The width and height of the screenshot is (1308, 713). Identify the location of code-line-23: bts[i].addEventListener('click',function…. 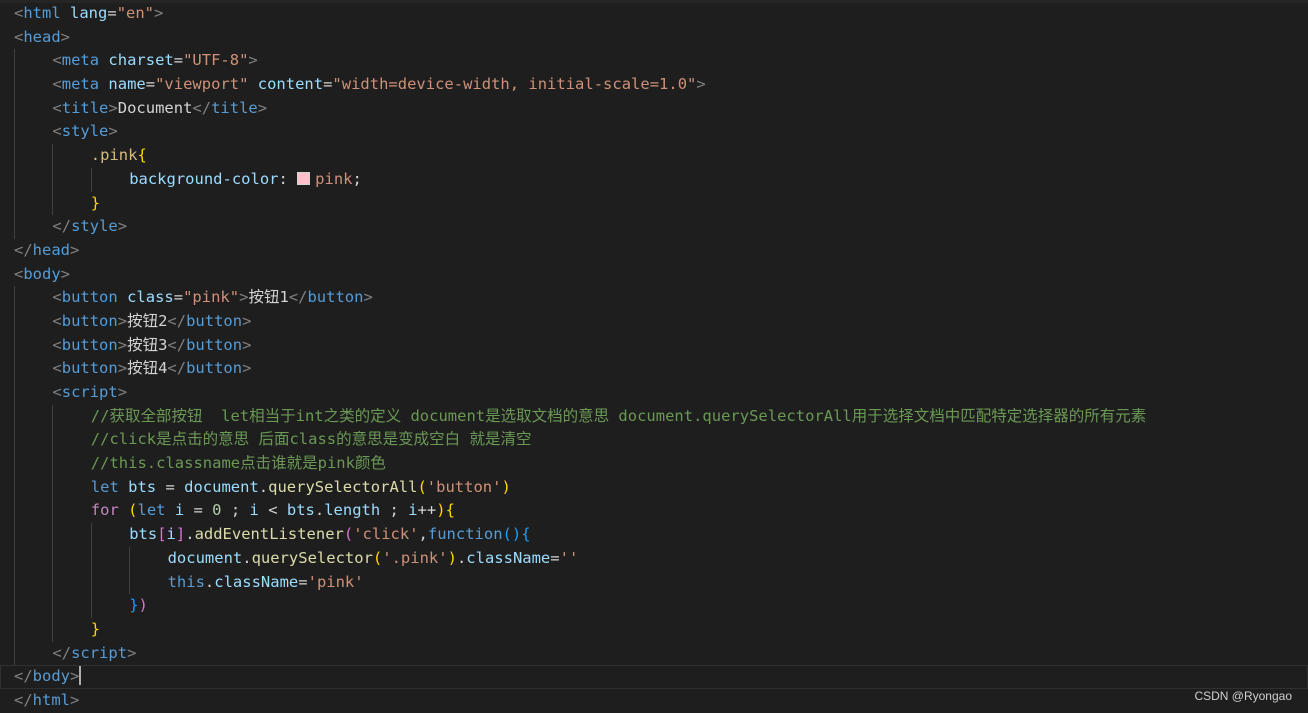
(654, 535).